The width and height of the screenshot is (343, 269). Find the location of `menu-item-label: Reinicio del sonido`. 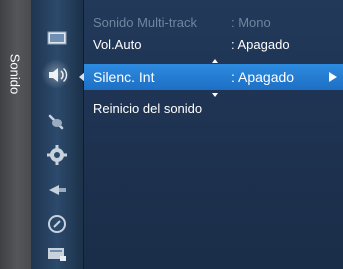

menu-item-label: Reinicio del sonido is located at coordinates (148, 108).